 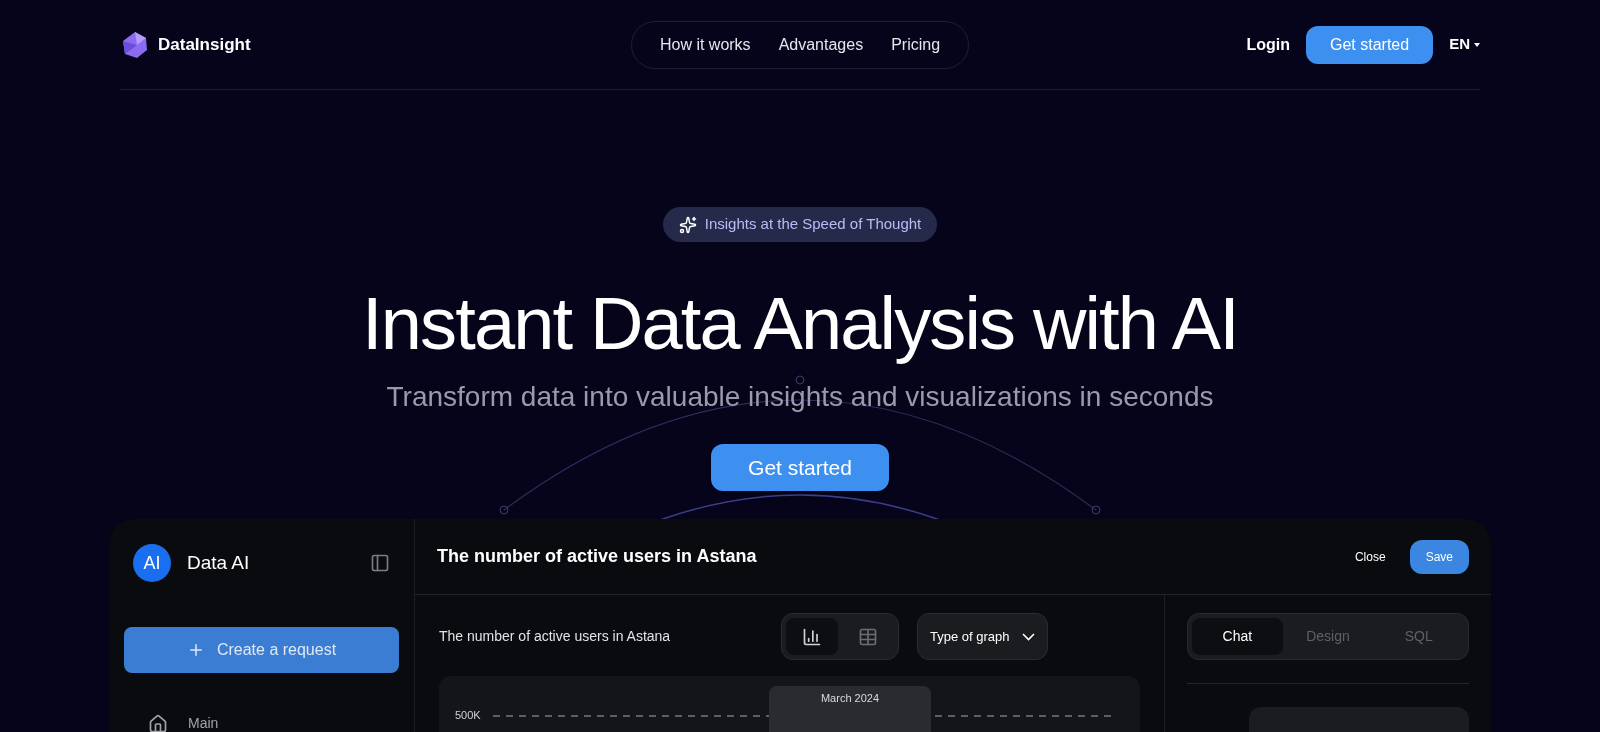 I want to click on chevron-down-icon, so click(x=1028, y=636).